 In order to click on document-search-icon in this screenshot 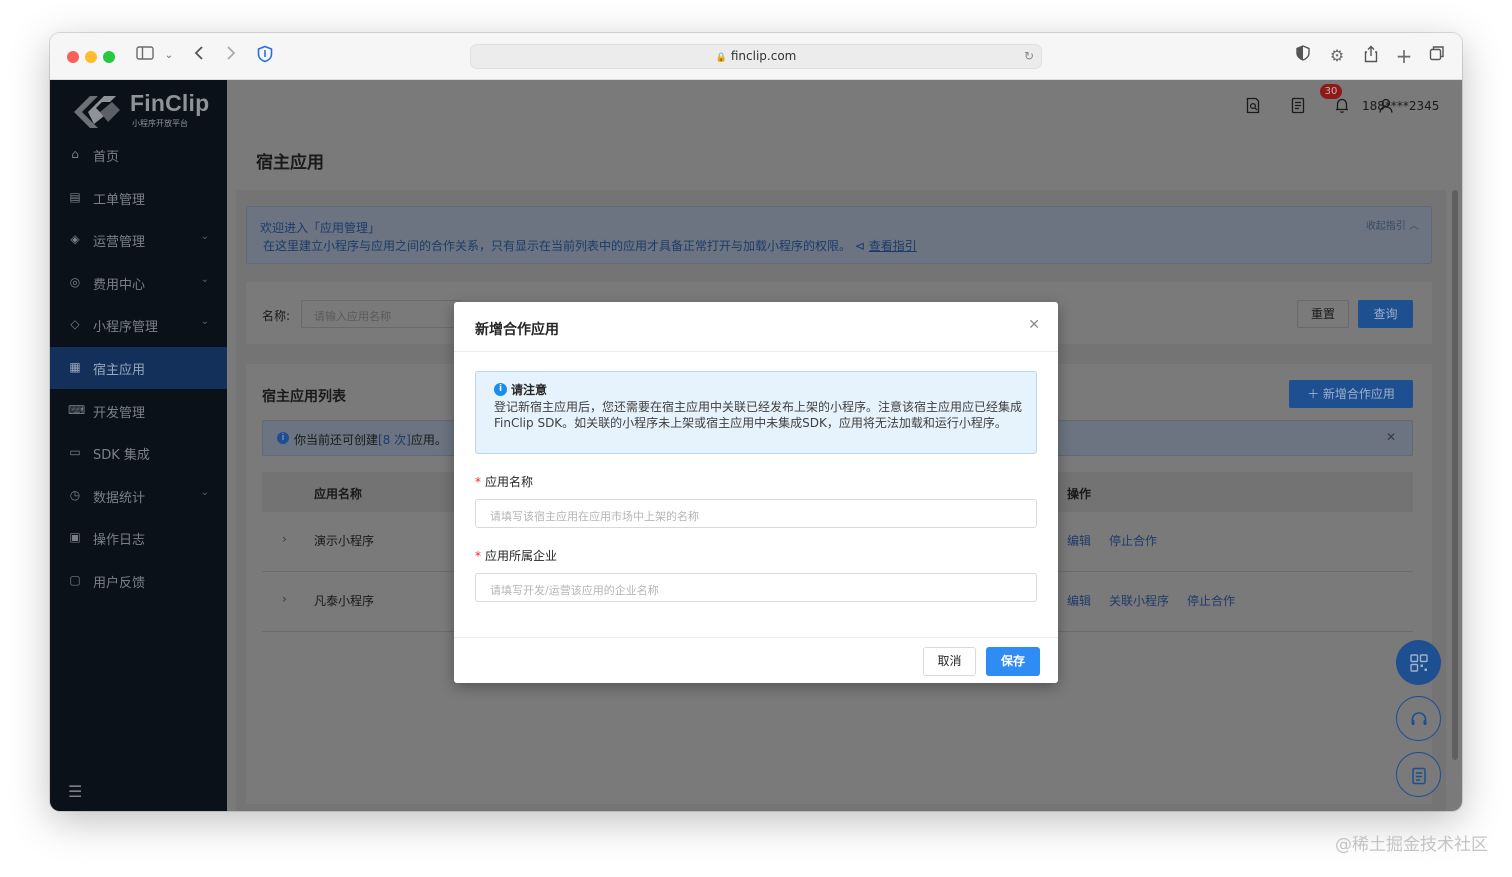, I will do `click(1253, 106)`.